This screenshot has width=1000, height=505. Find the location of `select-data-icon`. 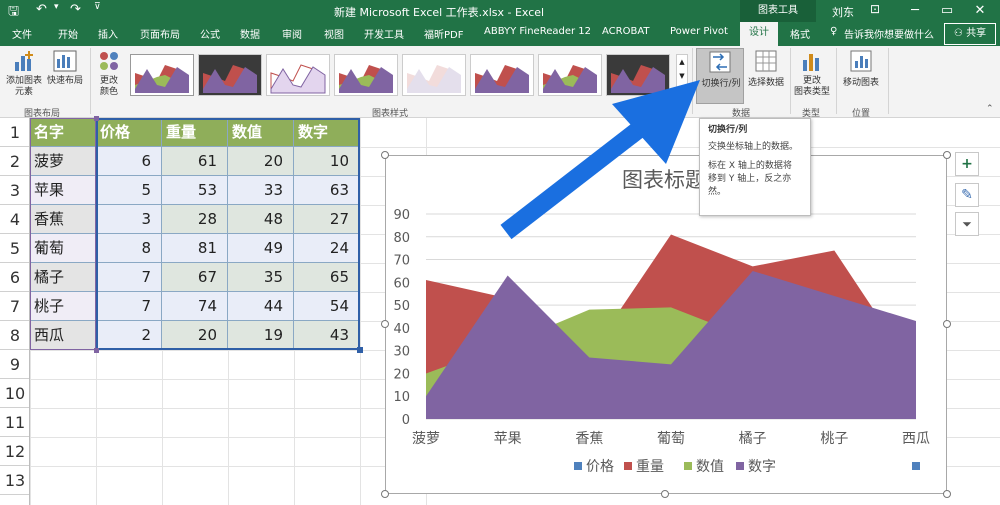

select-data-icon is located at coordinates (766, 61).